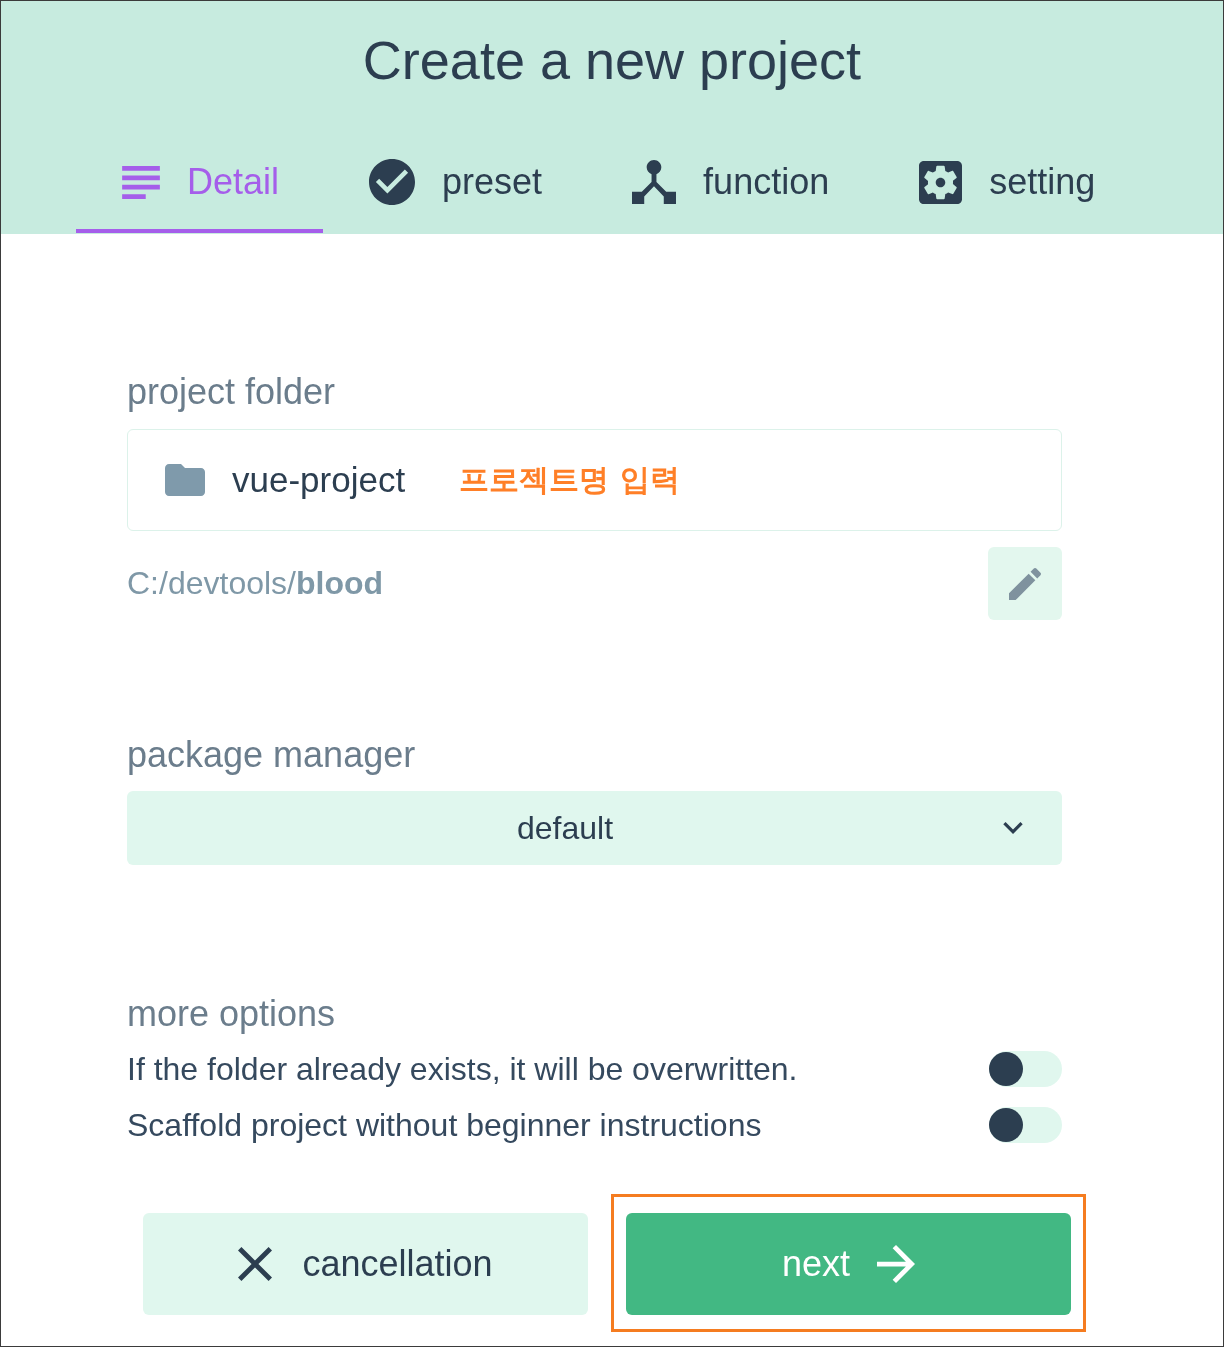  Describe the element at coordinates (569, 479) in the screenshot. I see `annotation-text: 프로젝트명 입력` at that location.